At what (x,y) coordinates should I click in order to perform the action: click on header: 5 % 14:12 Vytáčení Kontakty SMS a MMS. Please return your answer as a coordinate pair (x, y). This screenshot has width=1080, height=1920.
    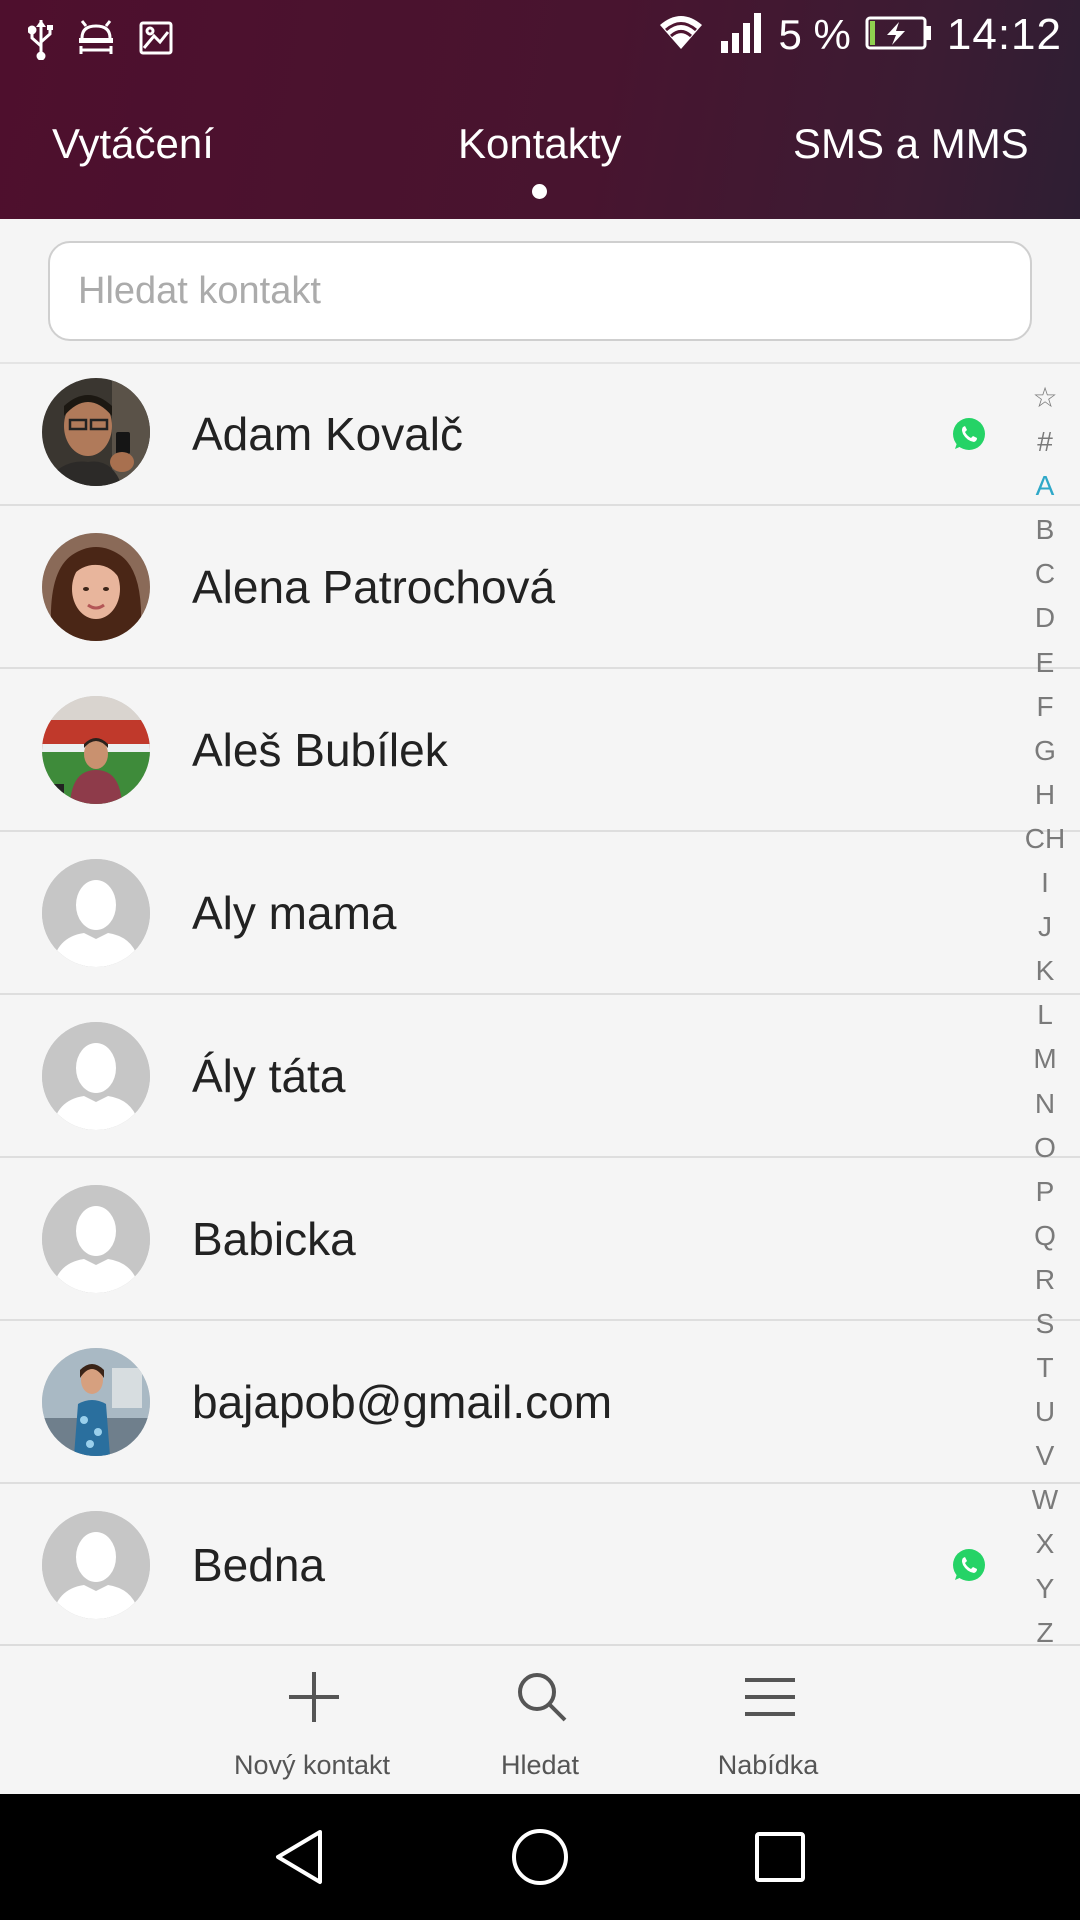
    Looking at the image, I should click on (540, 109).